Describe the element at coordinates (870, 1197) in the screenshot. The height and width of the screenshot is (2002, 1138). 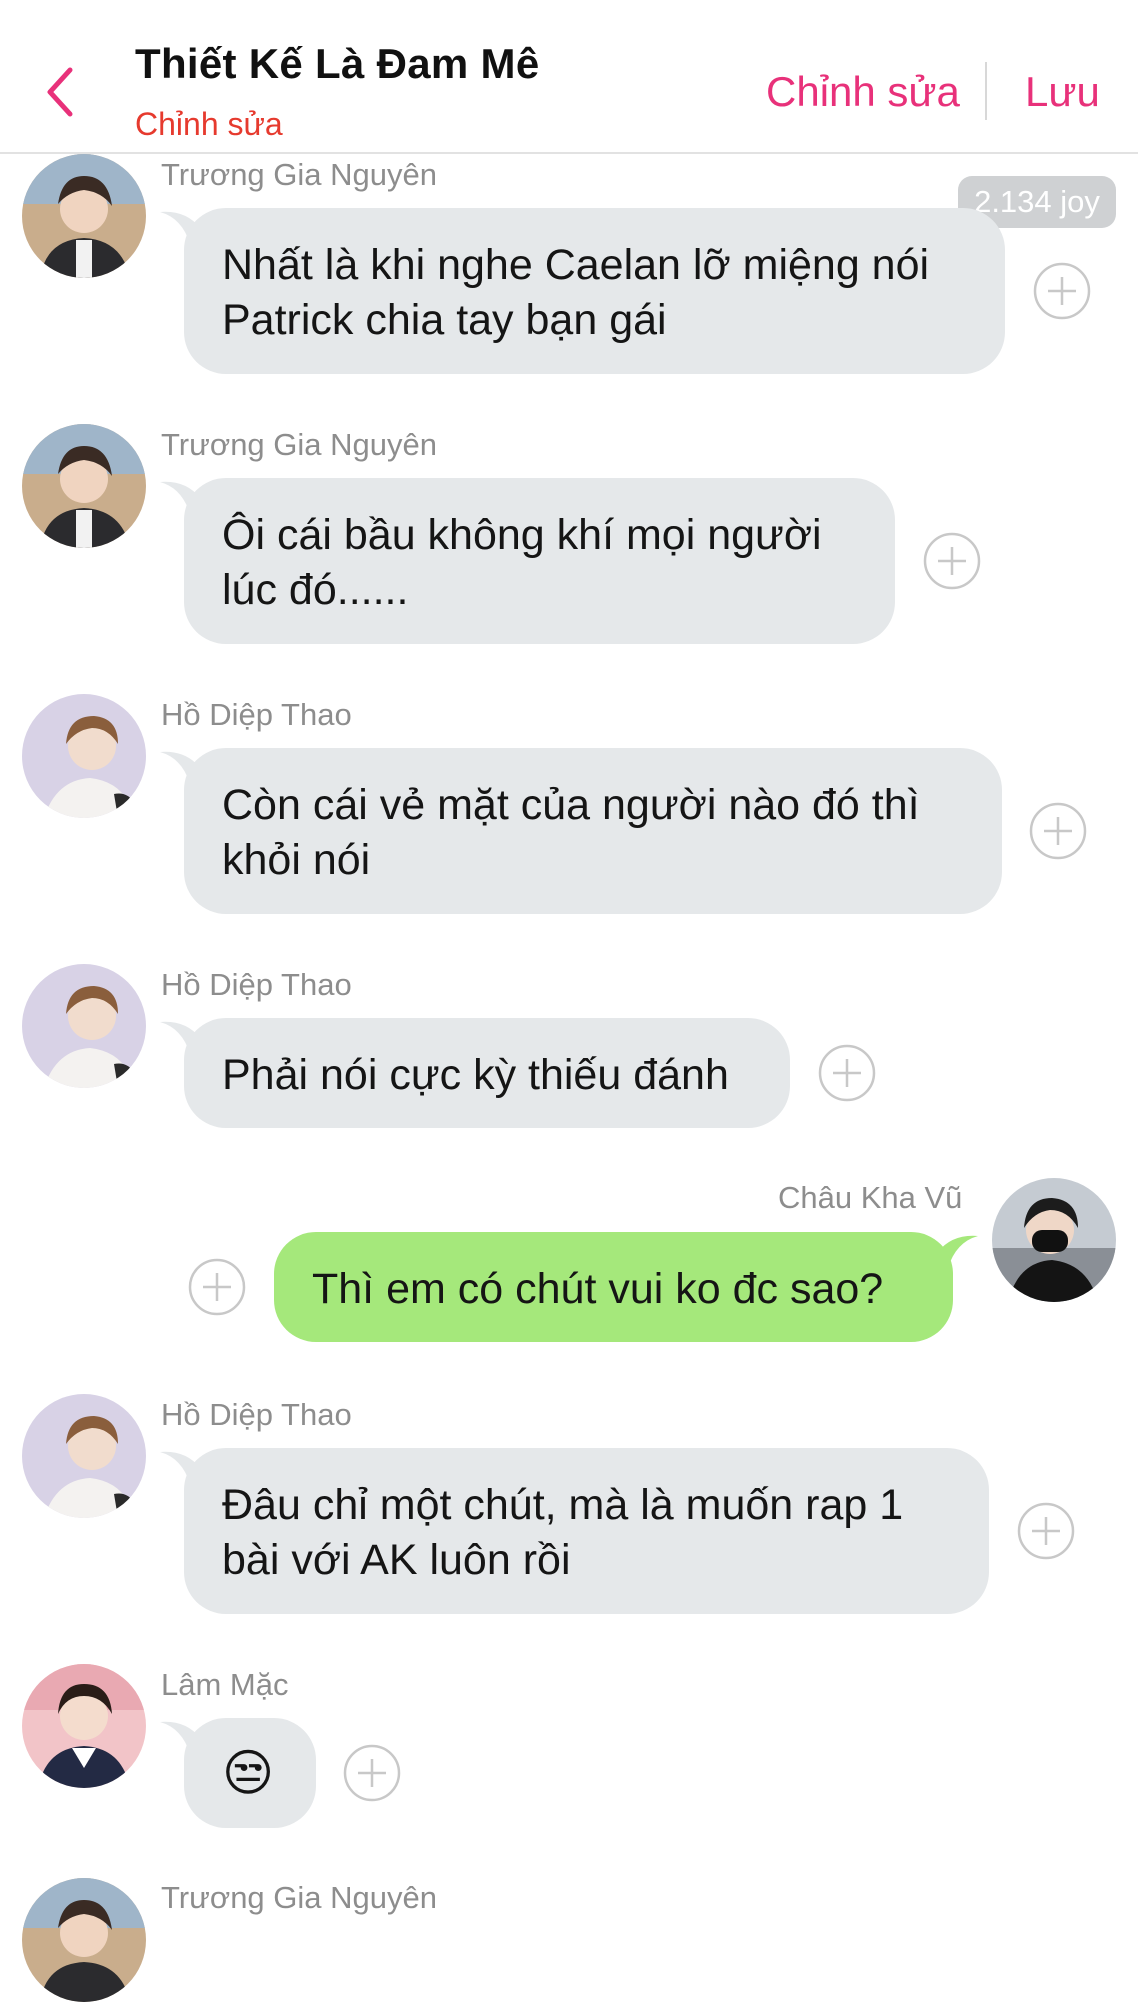
I see `sender-name: Châu Kha Vũ` at that location.